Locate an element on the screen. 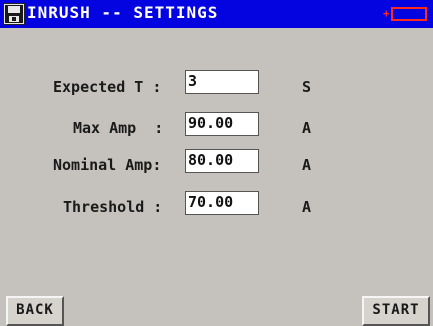 The height and width of the screenshot is (326, 433). expected-t-label: Expected T : is located at coordinates (107, 87).